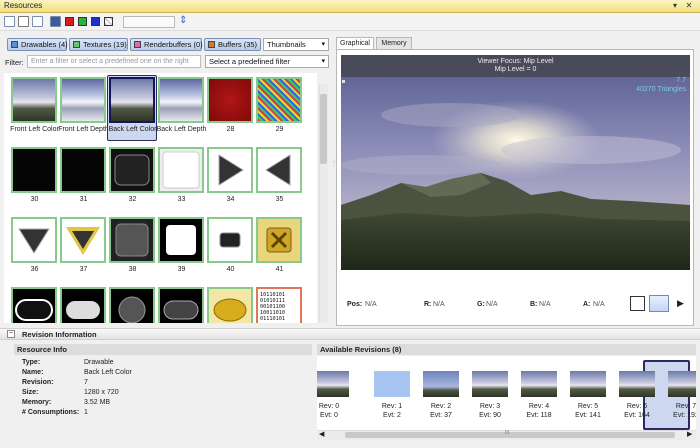  Describe the element at coordinates (101, 392) in the screenshot. I see `info-value: 1280 x 720` at that location.